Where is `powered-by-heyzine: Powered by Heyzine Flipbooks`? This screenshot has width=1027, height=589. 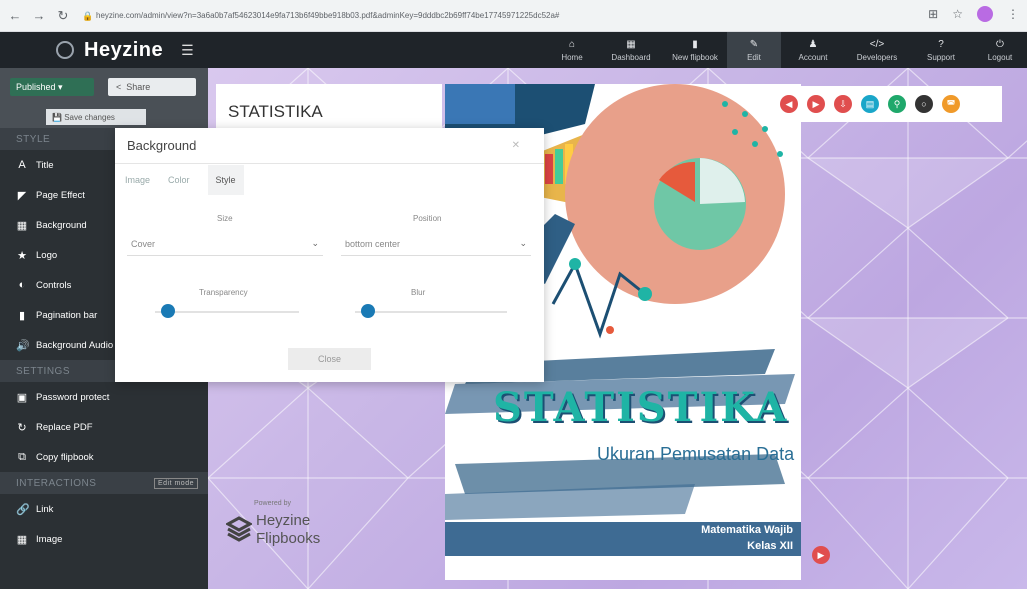
powered-by-heyzine: Powered by Heyzine Flipbooks is located at coordinates (273, 523).